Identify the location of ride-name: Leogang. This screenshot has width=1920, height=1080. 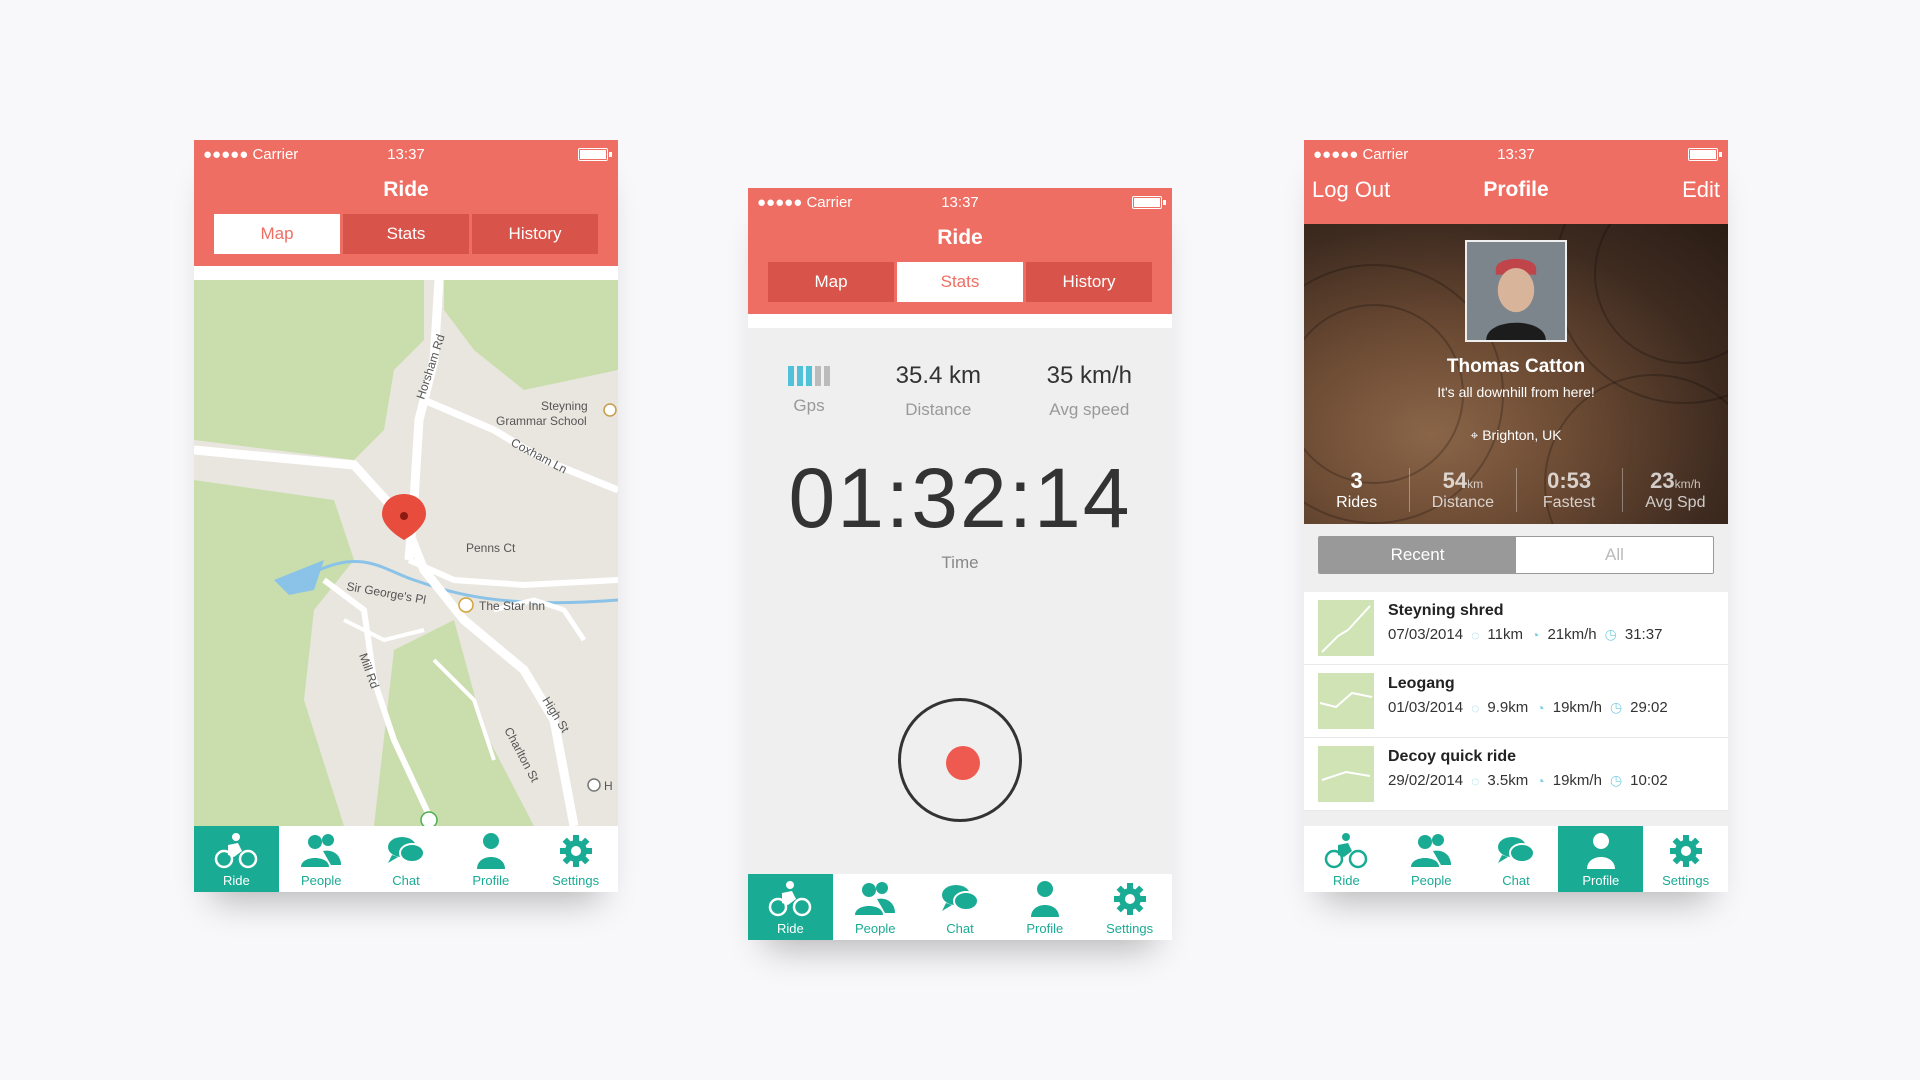
(1421, 683).